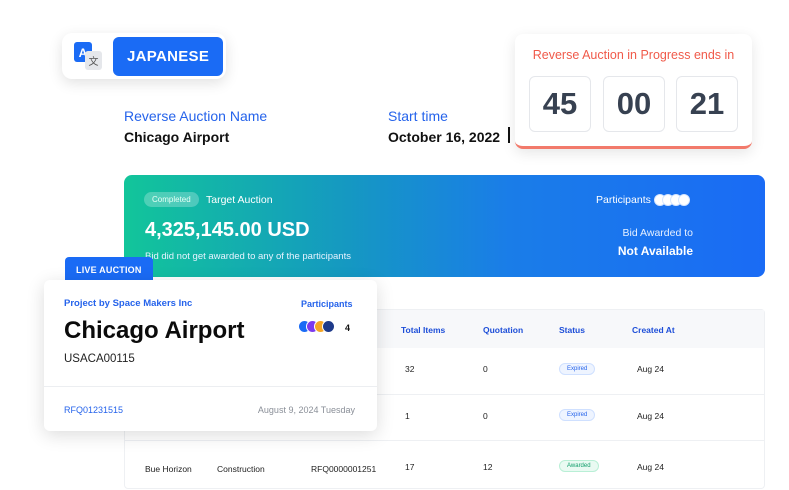 The image size is (789, 490). What do you see at coordinates (344, 469) in the screenshot?
I see `cell-rfq: RFQ0000001251` at bounding box center [344, 469].